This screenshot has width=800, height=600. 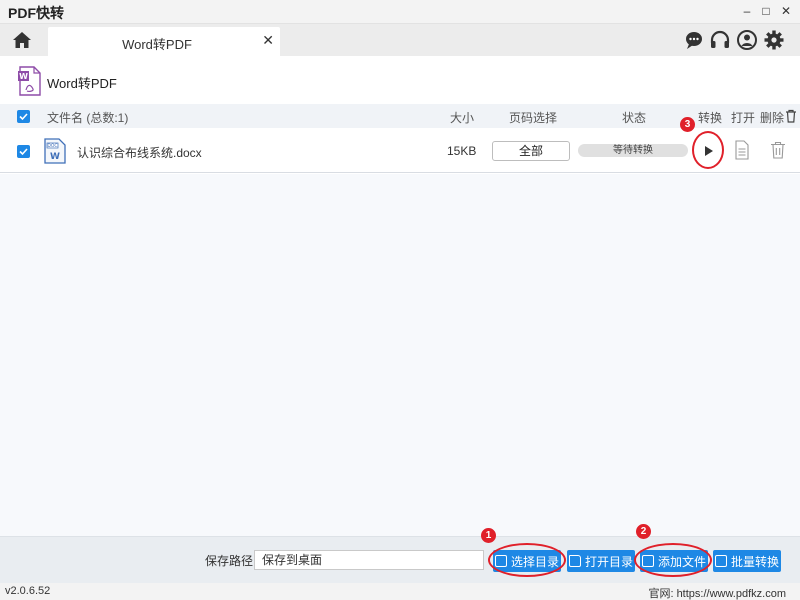 I want to click on annotation-number-3: 3, so click(x=687, y=124).